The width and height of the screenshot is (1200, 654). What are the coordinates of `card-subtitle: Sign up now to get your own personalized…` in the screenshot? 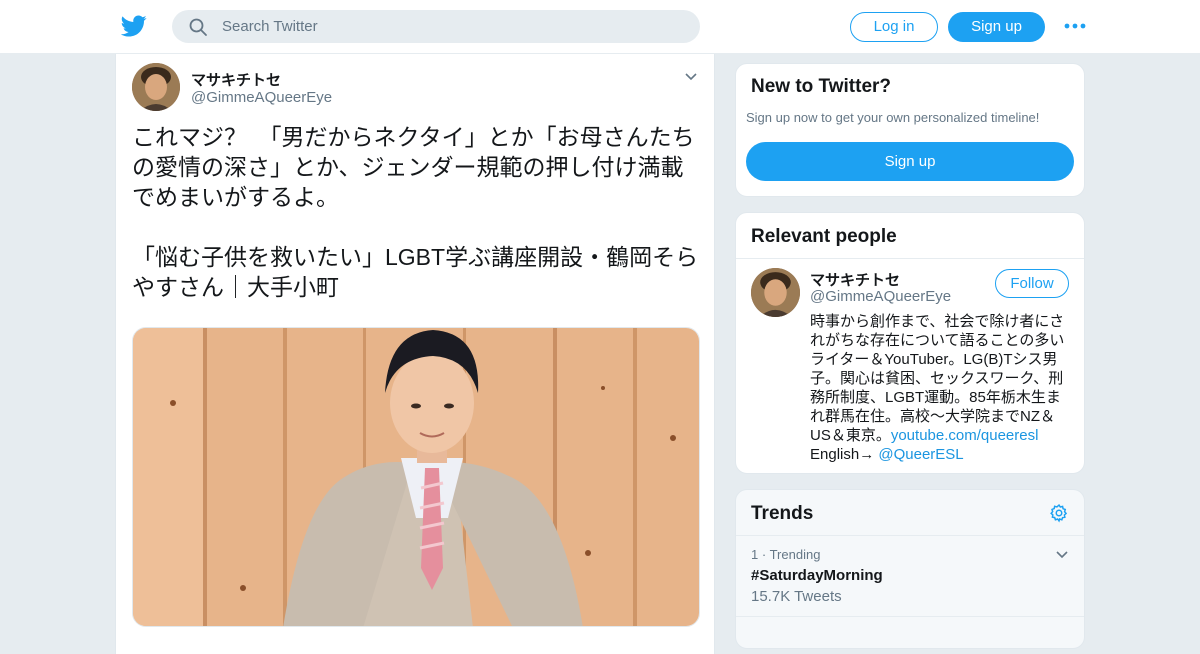 It's located at (893, 117).